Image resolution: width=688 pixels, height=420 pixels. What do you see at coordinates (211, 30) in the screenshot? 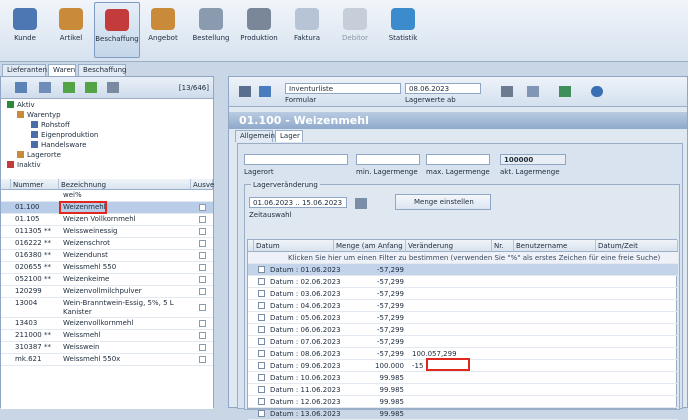
I see `toolbar-bestellung-button: Bestellung` at bounding box center [211, 30].